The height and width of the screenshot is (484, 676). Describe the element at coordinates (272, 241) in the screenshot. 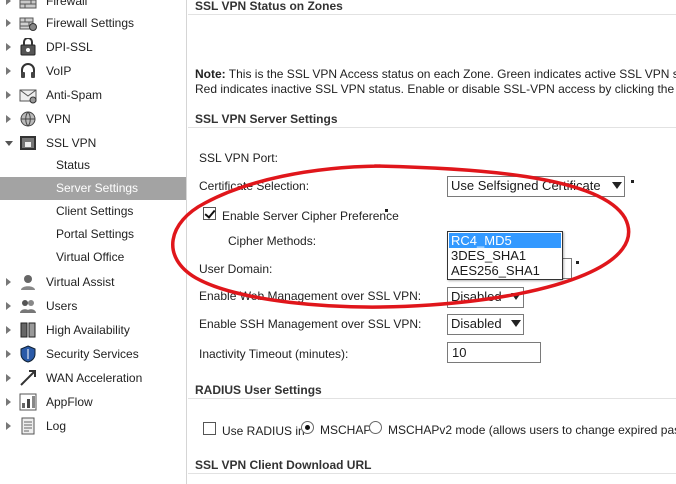

I see `cipher-methods-label: Cipher Methods:` at that location.